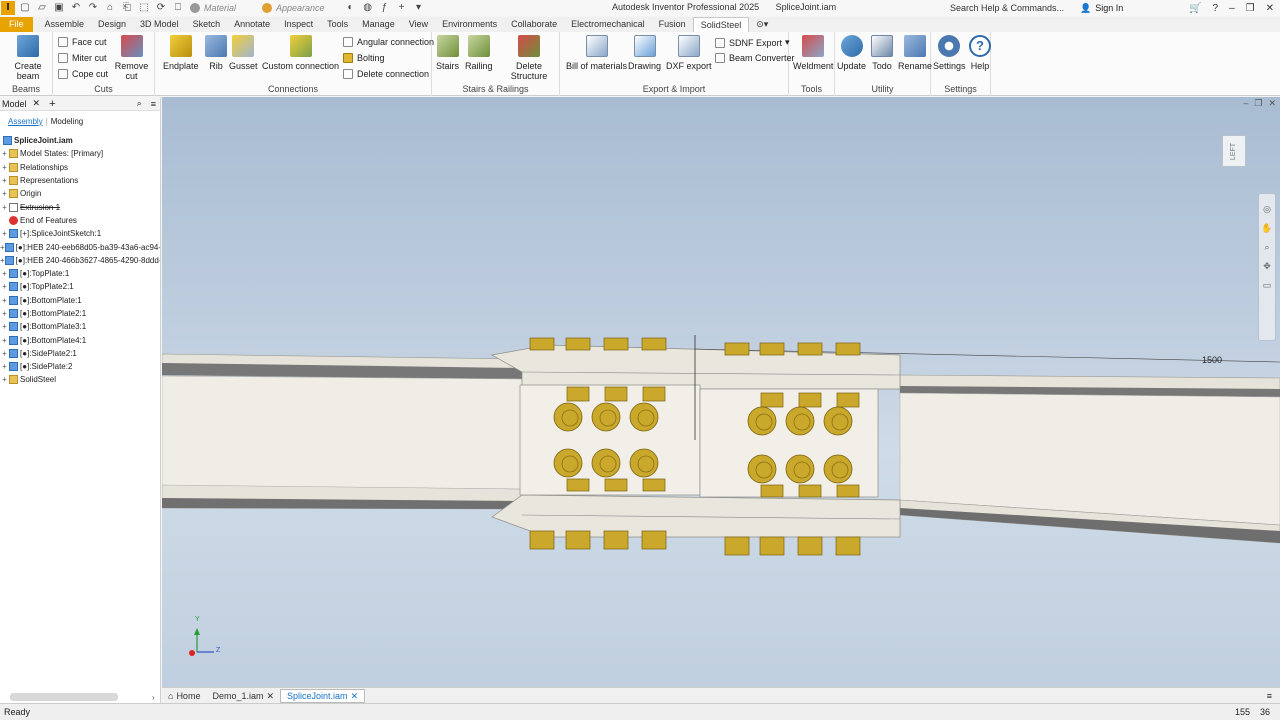 The height and width of the screenshot is (720, 1280). I want to click on tab-manage: Manage, so click(378, 24).